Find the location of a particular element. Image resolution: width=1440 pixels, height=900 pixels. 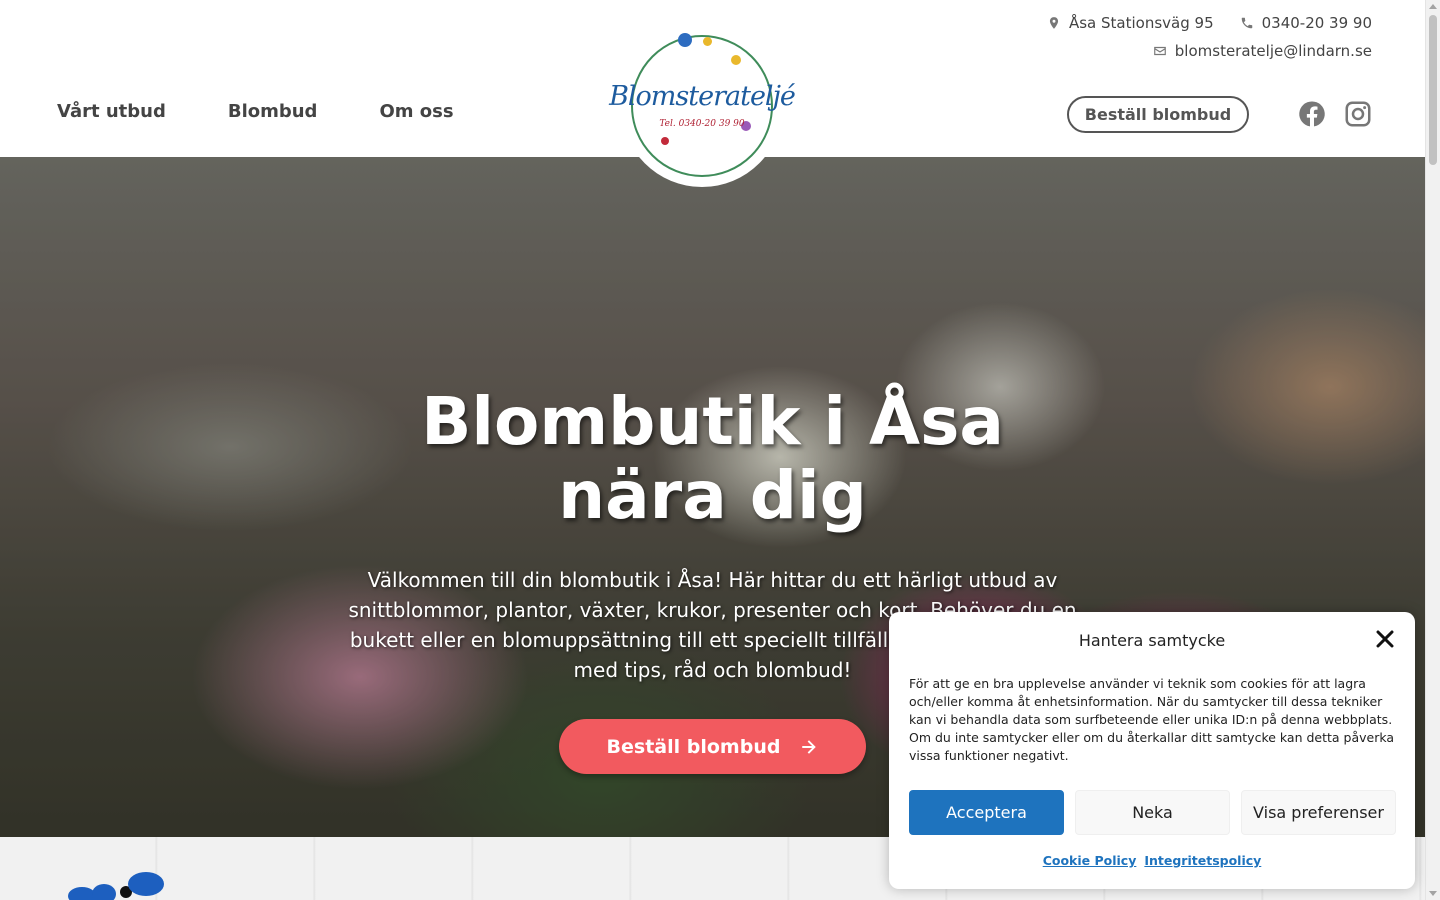

nav-item-om-oss: Om oss is located at coordinates (416, 111).